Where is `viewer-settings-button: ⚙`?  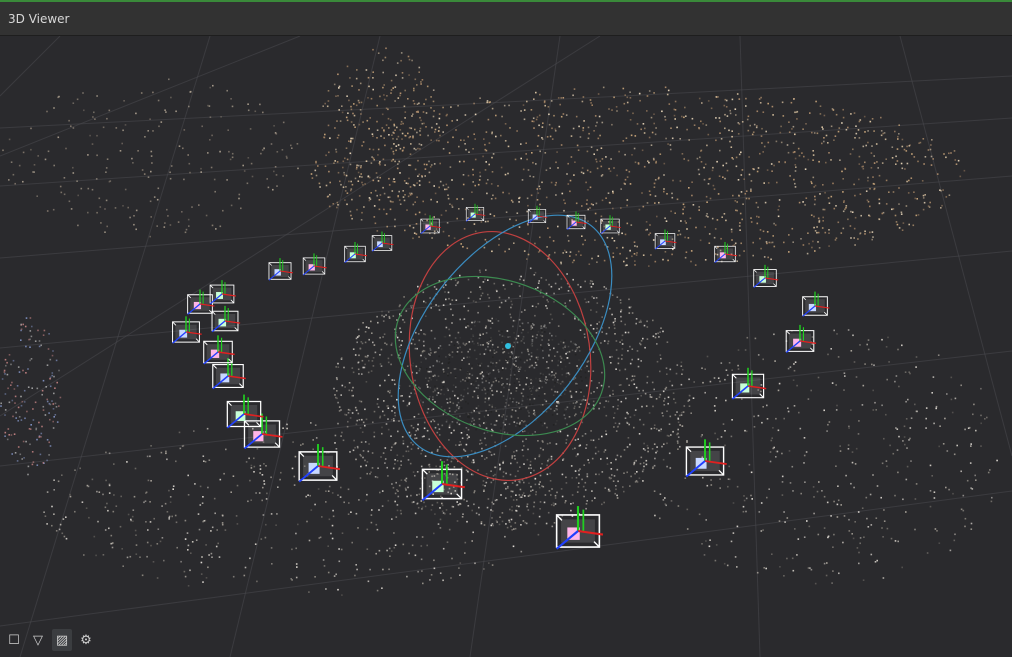 viewer-settings-button: ⚙ is located at coordinates (86, 640).